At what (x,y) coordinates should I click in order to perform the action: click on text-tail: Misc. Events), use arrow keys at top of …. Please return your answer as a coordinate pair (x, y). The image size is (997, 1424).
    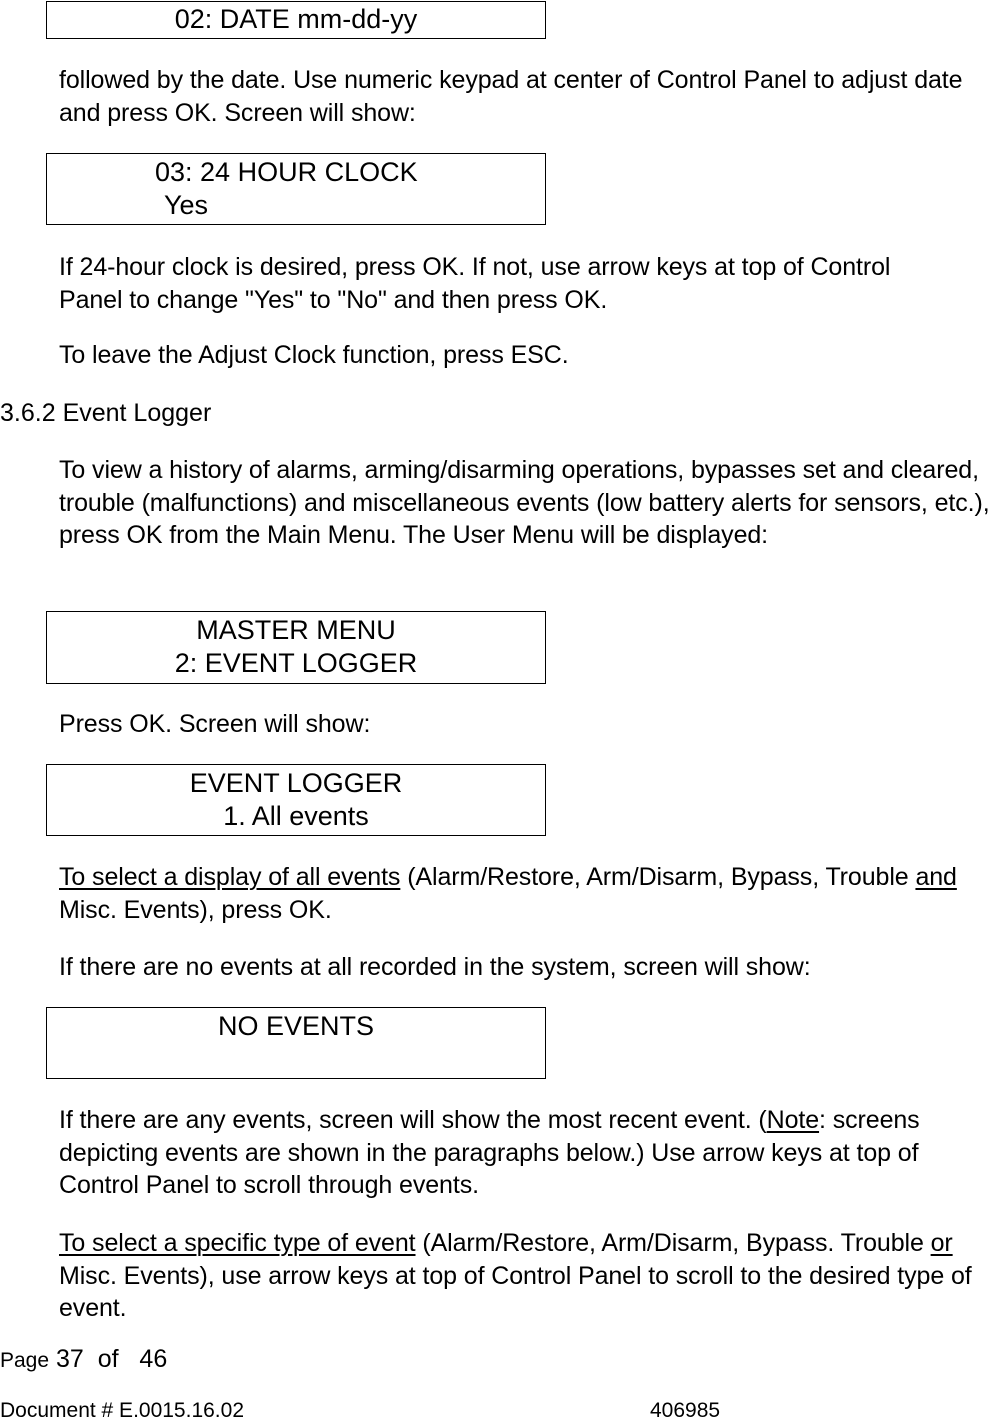
    Looking at the image, I should click on (515, 1292).